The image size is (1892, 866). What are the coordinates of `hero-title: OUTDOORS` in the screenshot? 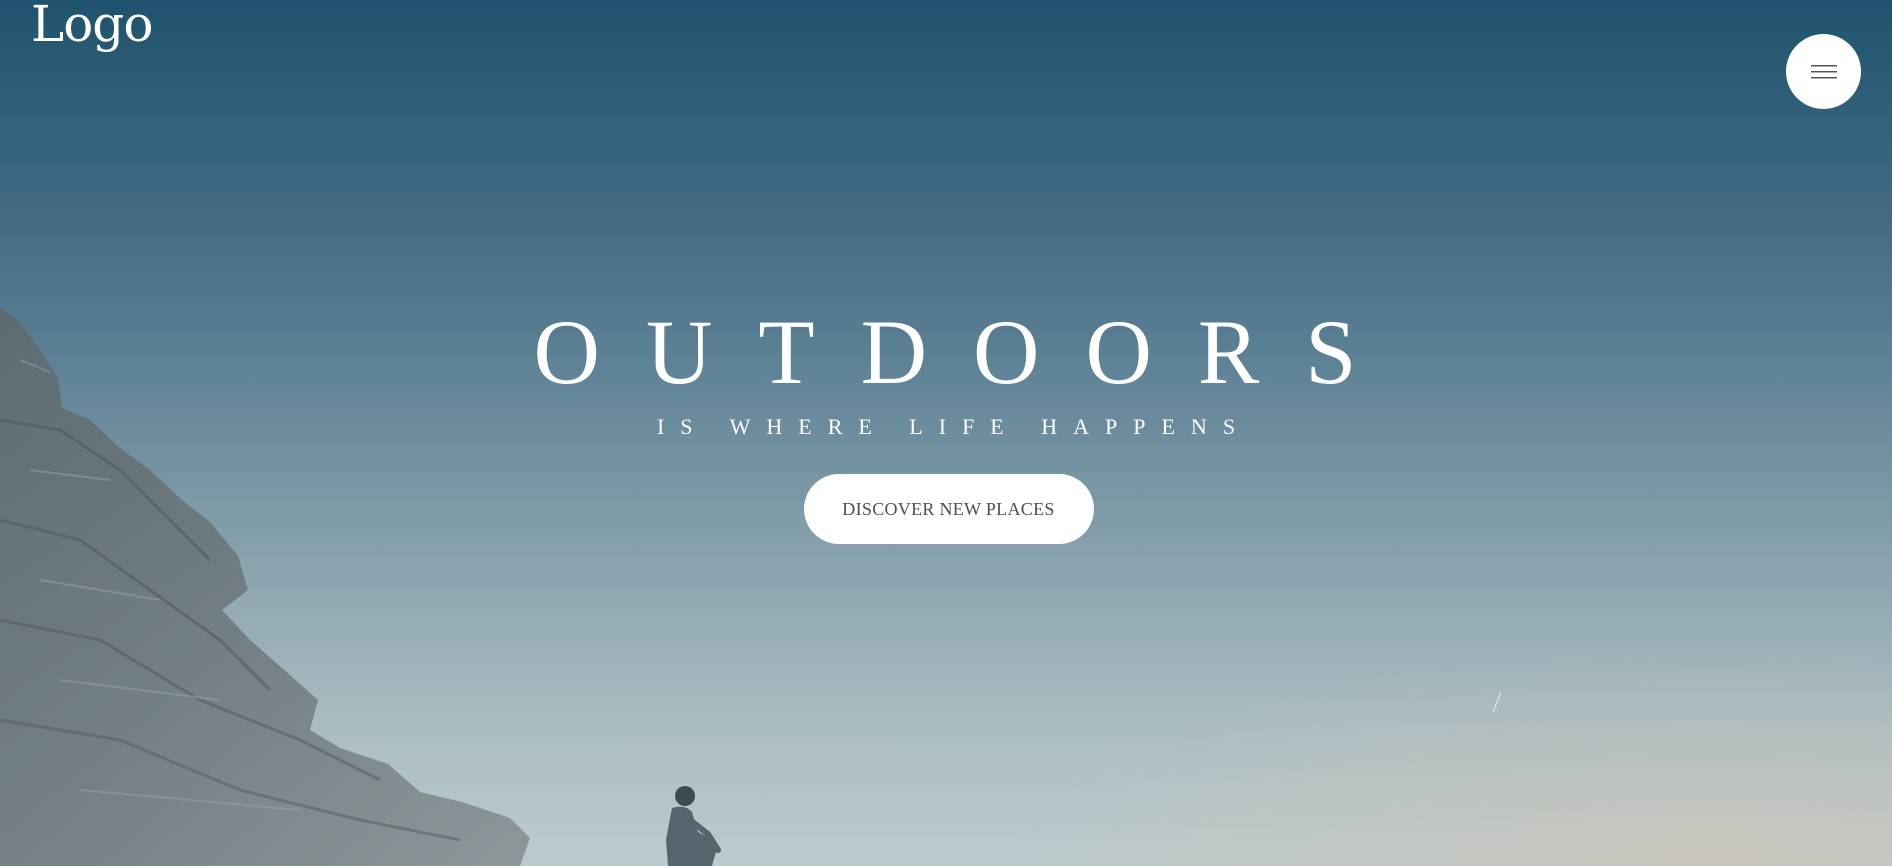 It's located at (968, 352).